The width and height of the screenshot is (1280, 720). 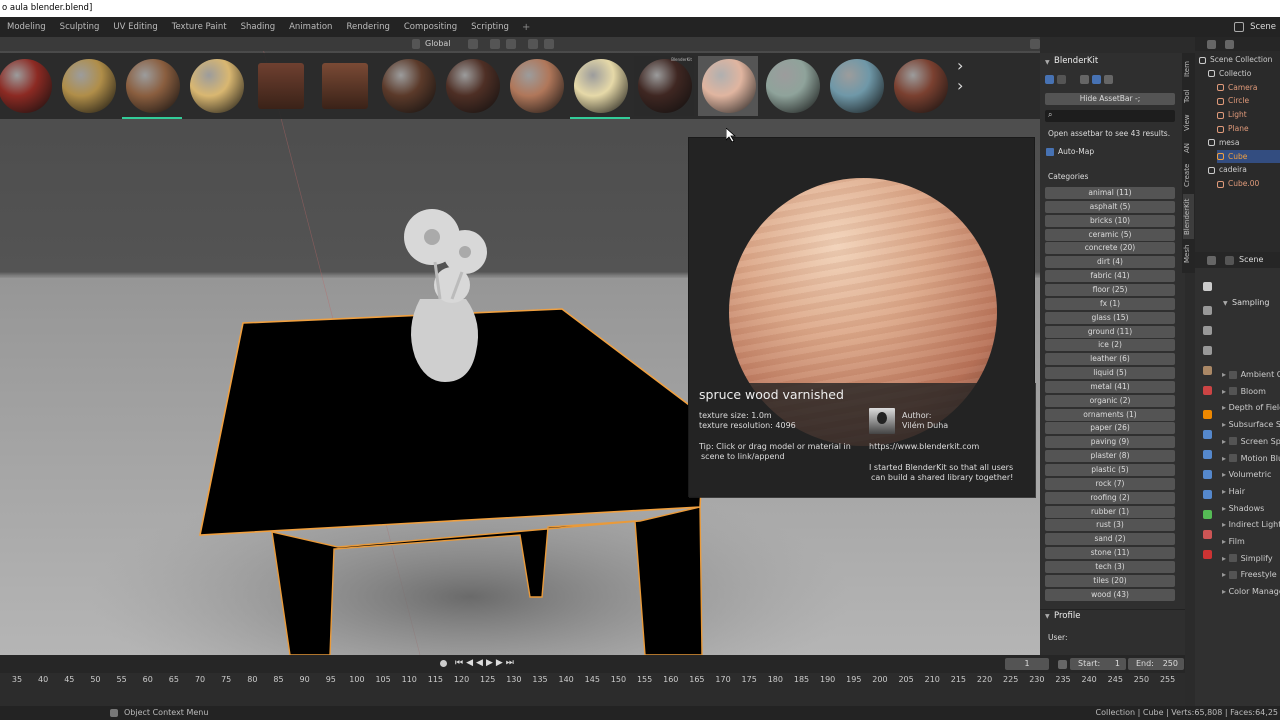 What do you see at coordinates (1110, 580) in the screenshot?
I see `category-button: tiles (20)` at bounding box center [1110, 580].